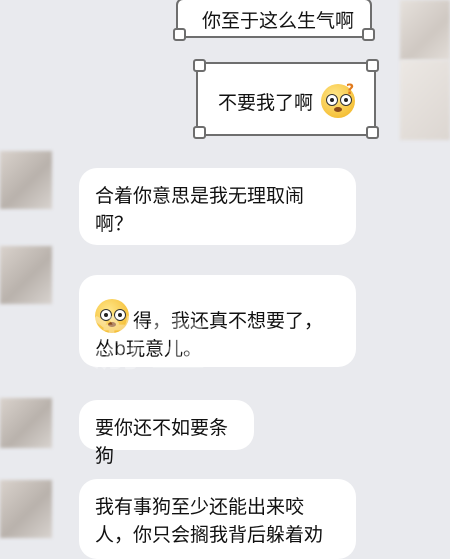  I want to click on received-message-bubble: 合着你意思是我无理取闹啊？, so click(217, 206).